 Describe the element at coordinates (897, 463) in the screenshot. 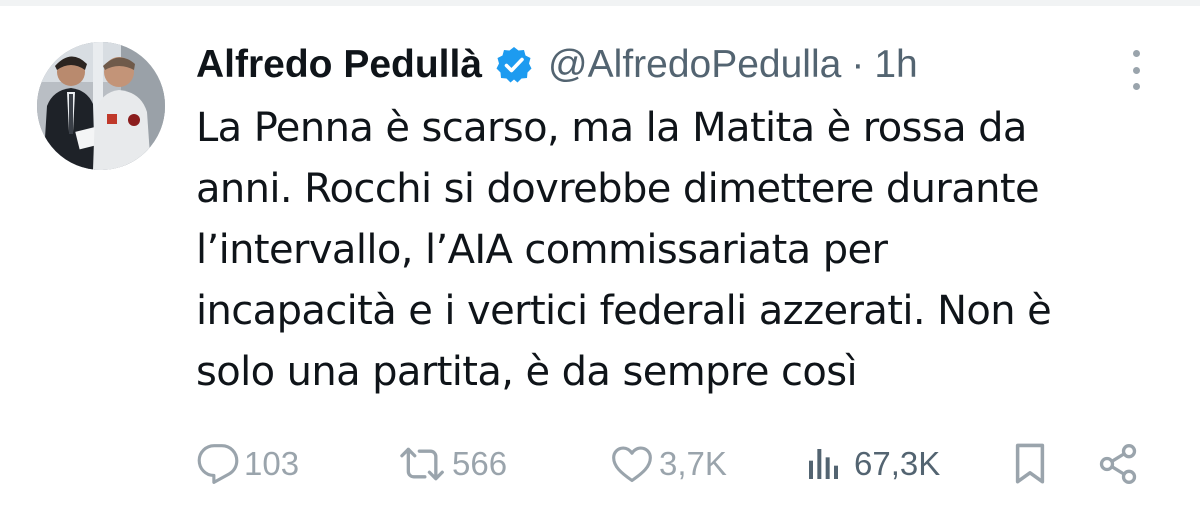

I see `views-count: 67,3K` at that location.